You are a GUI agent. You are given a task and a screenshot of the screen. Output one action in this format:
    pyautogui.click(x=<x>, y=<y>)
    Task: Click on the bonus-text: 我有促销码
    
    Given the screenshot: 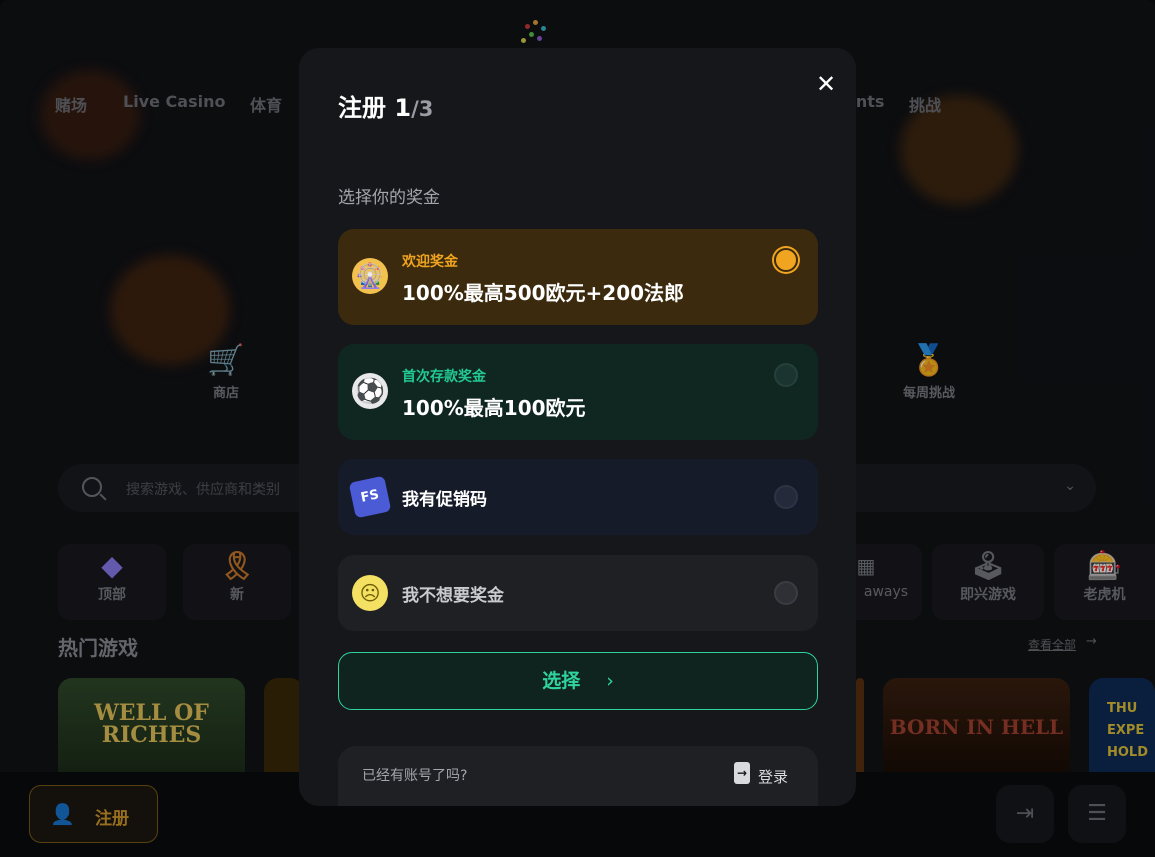 What is the action you would take?
    pyautogui.click(x=444, y=500)
    